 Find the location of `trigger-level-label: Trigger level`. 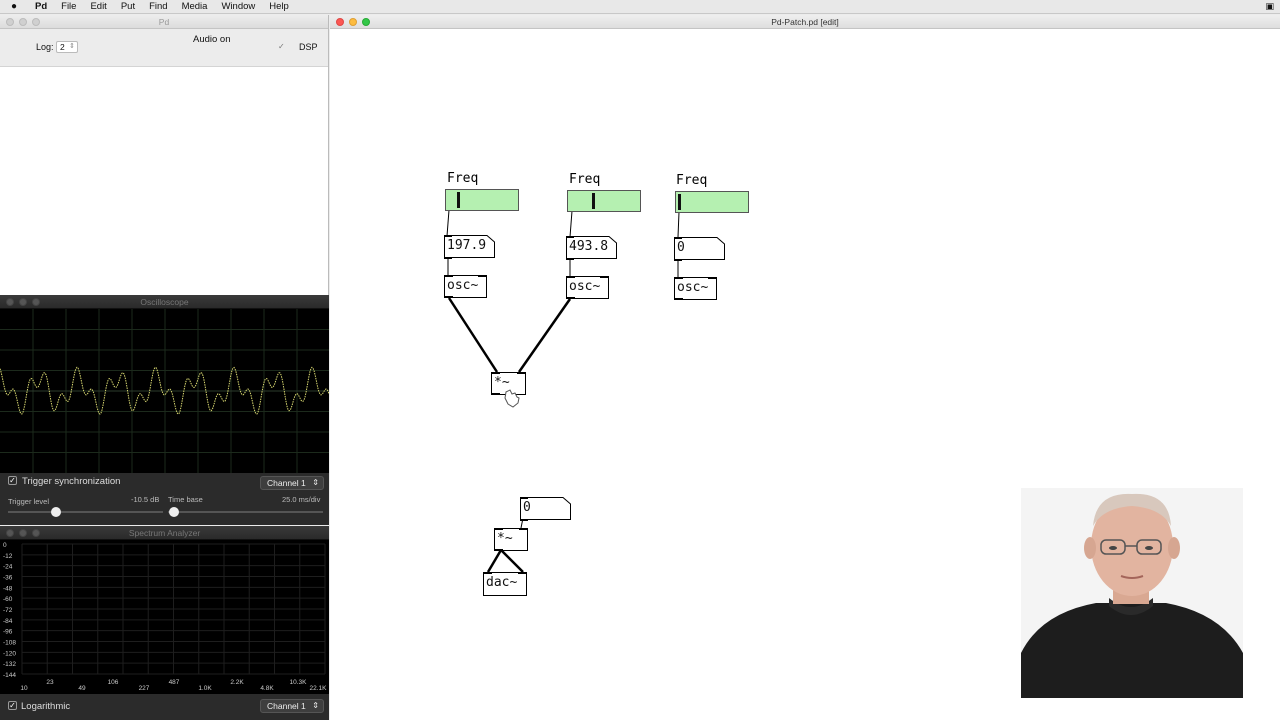

trigger-level-label: Trigger level is located at coordinates (28, 501).